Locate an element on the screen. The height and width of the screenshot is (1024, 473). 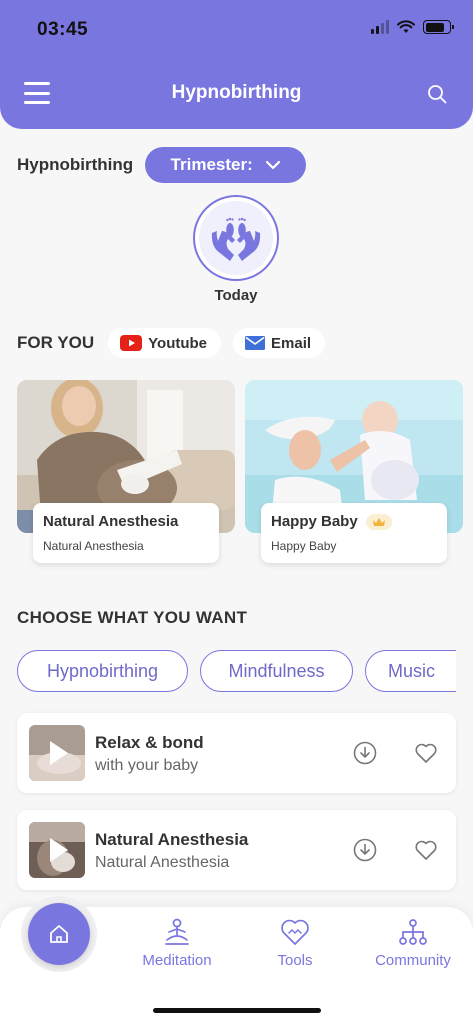
baby-feet-hands-icon is located at coordinates (236, 239).